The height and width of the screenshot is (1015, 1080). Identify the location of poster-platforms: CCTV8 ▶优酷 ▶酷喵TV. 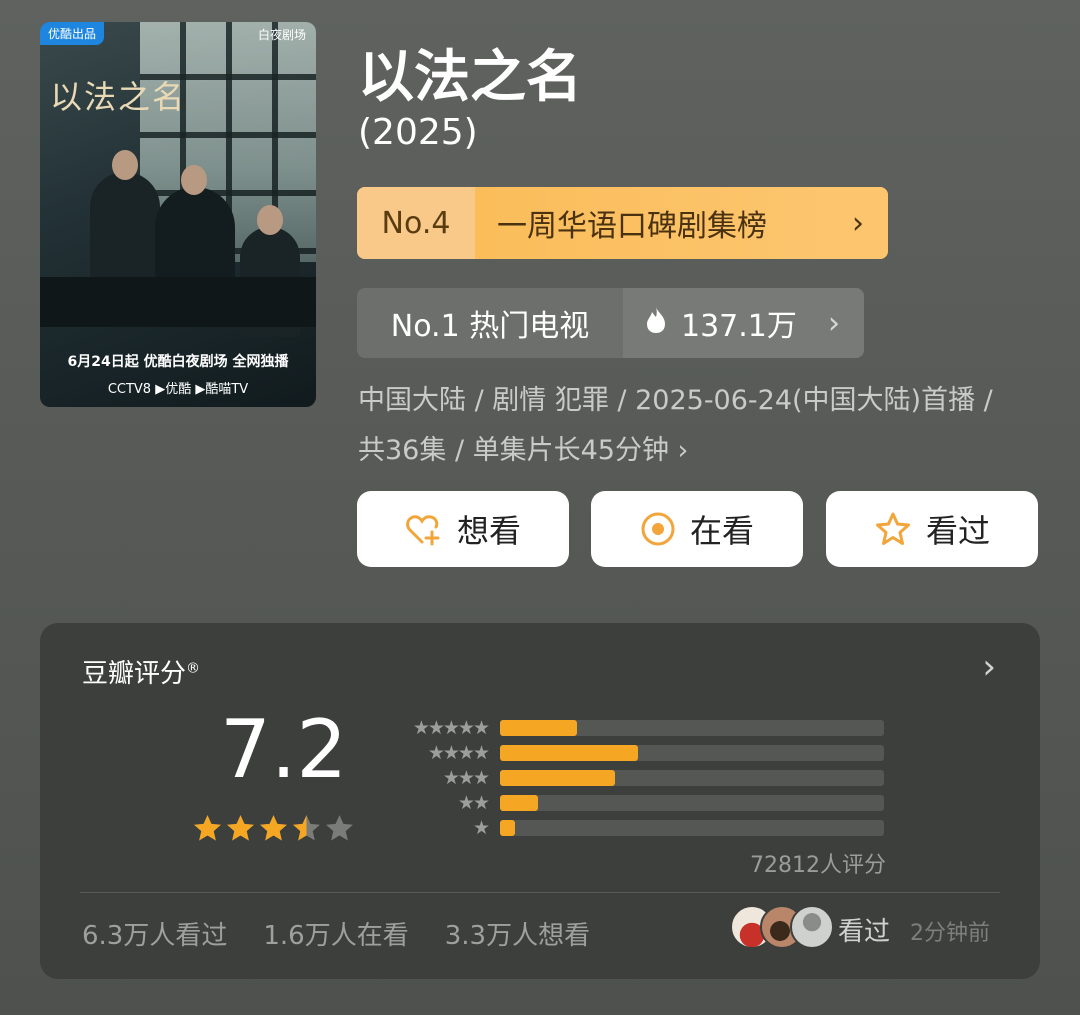
(178, 389).